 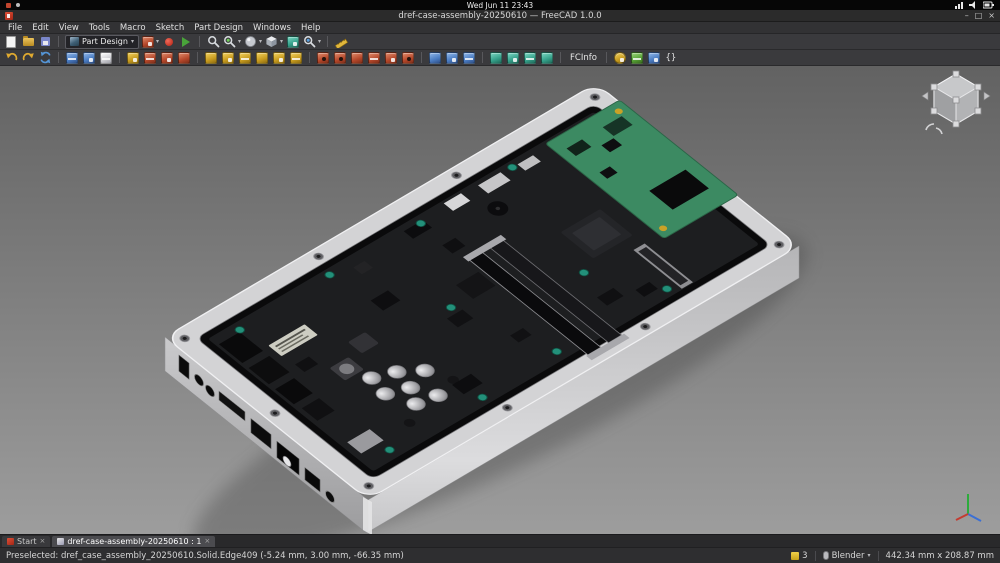 I want to click on mirror-icon, so click(x=435, y=58).